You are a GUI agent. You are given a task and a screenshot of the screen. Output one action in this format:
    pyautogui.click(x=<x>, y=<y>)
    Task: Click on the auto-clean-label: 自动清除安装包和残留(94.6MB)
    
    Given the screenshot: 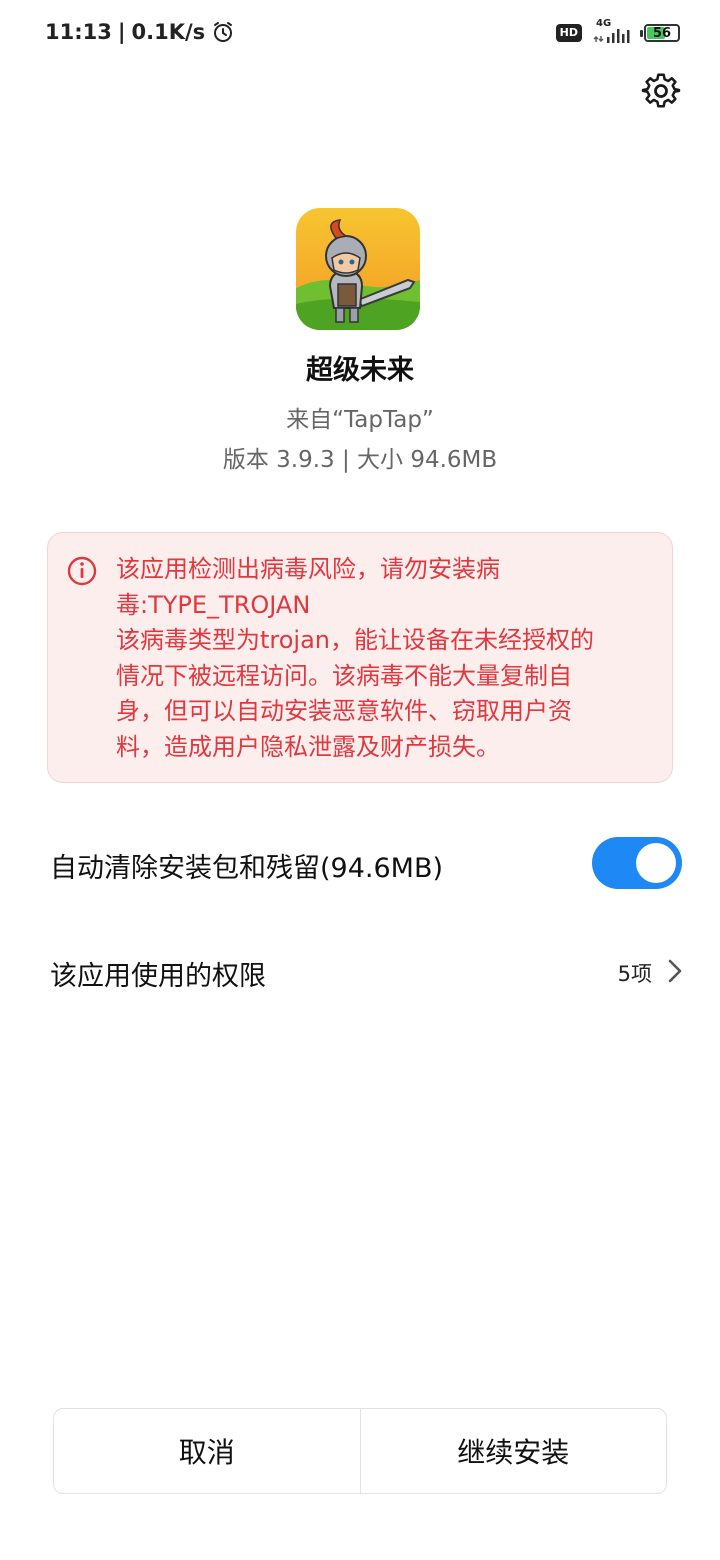 What is the action you would take?
    pyautogui.click(x=247, y=868)
    